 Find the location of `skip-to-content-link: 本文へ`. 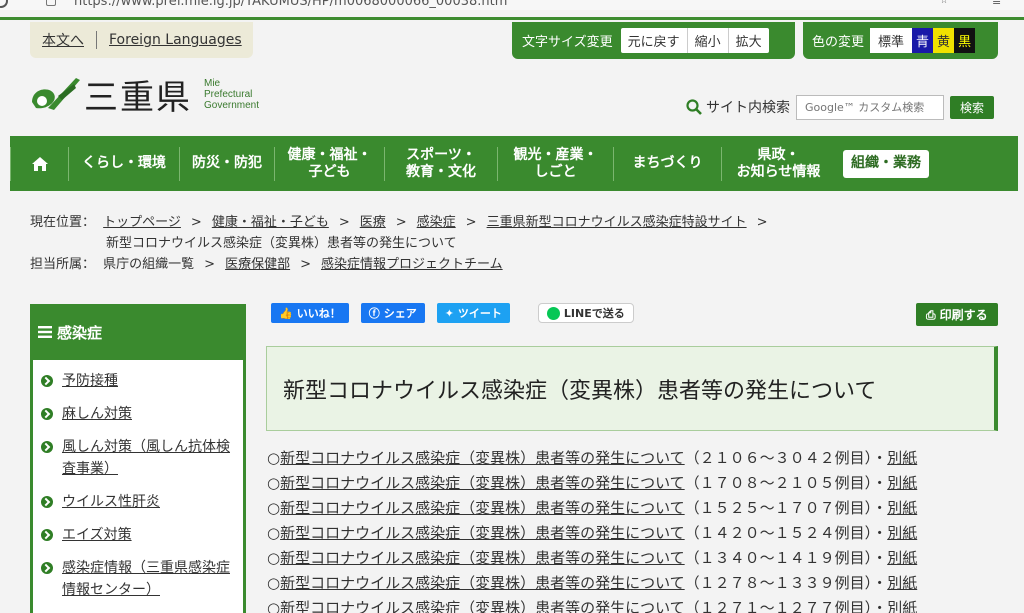

skip-to-content-link: 本文へ is located at coordinates (63, 40).